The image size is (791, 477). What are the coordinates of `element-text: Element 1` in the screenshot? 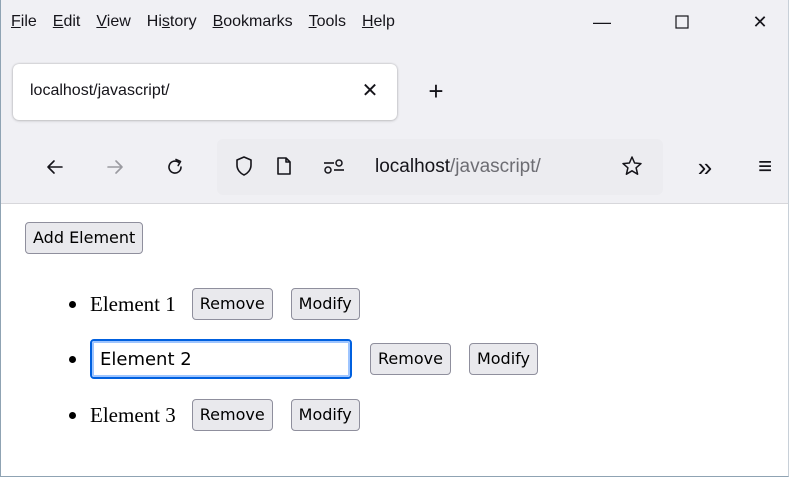 It's located at (133, 303).